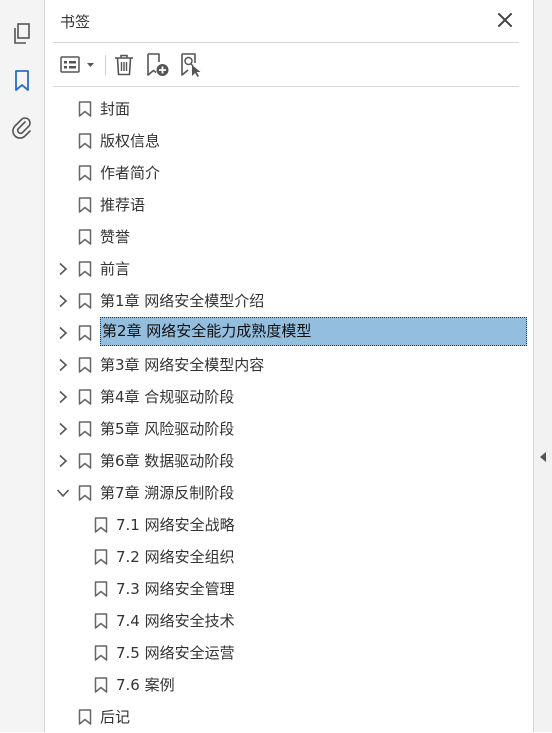 The image size is (552, 733). I want to click on bookmark-label: 7.3 网络安全管理, so click(175, 589).